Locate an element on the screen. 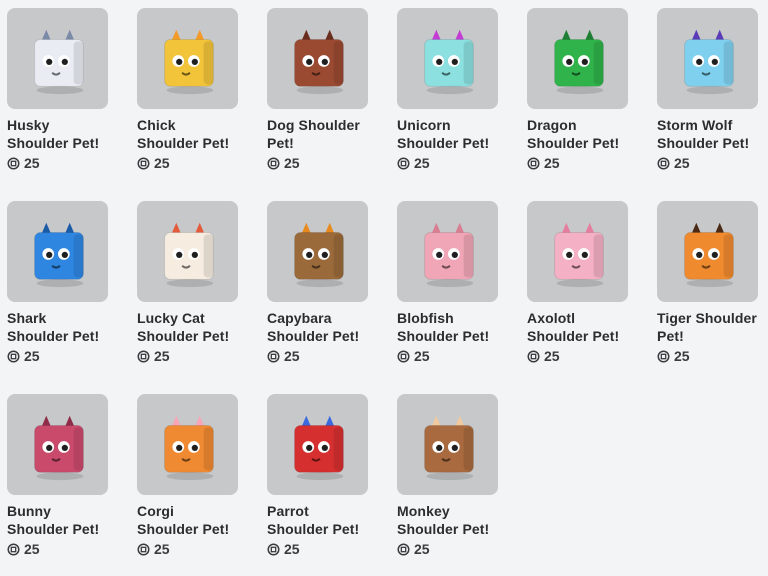 The image size is (768, 576). catalog-item-card: Dragon Shoulder Pet! 25 is located at coordinates (578, 99).